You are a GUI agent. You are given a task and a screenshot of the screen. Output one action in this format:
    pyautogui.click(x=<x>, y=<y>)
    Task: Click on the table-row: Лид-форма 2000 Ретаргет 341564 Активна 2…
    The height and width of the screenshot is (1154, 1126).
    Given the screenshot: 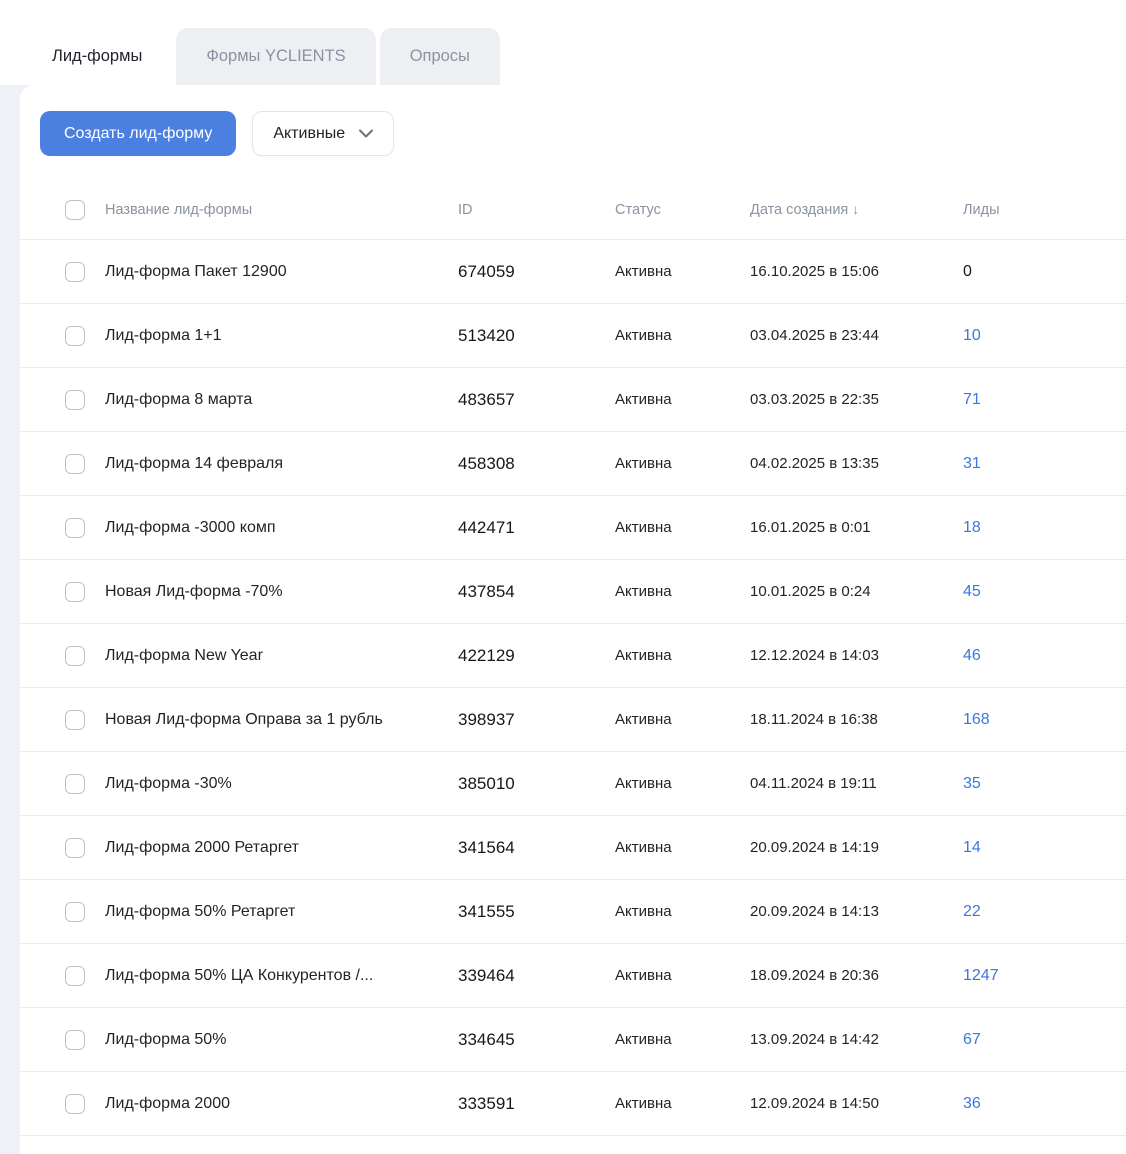 What is the action you would take?
    pyautogui.click(x=573, y=848)
    